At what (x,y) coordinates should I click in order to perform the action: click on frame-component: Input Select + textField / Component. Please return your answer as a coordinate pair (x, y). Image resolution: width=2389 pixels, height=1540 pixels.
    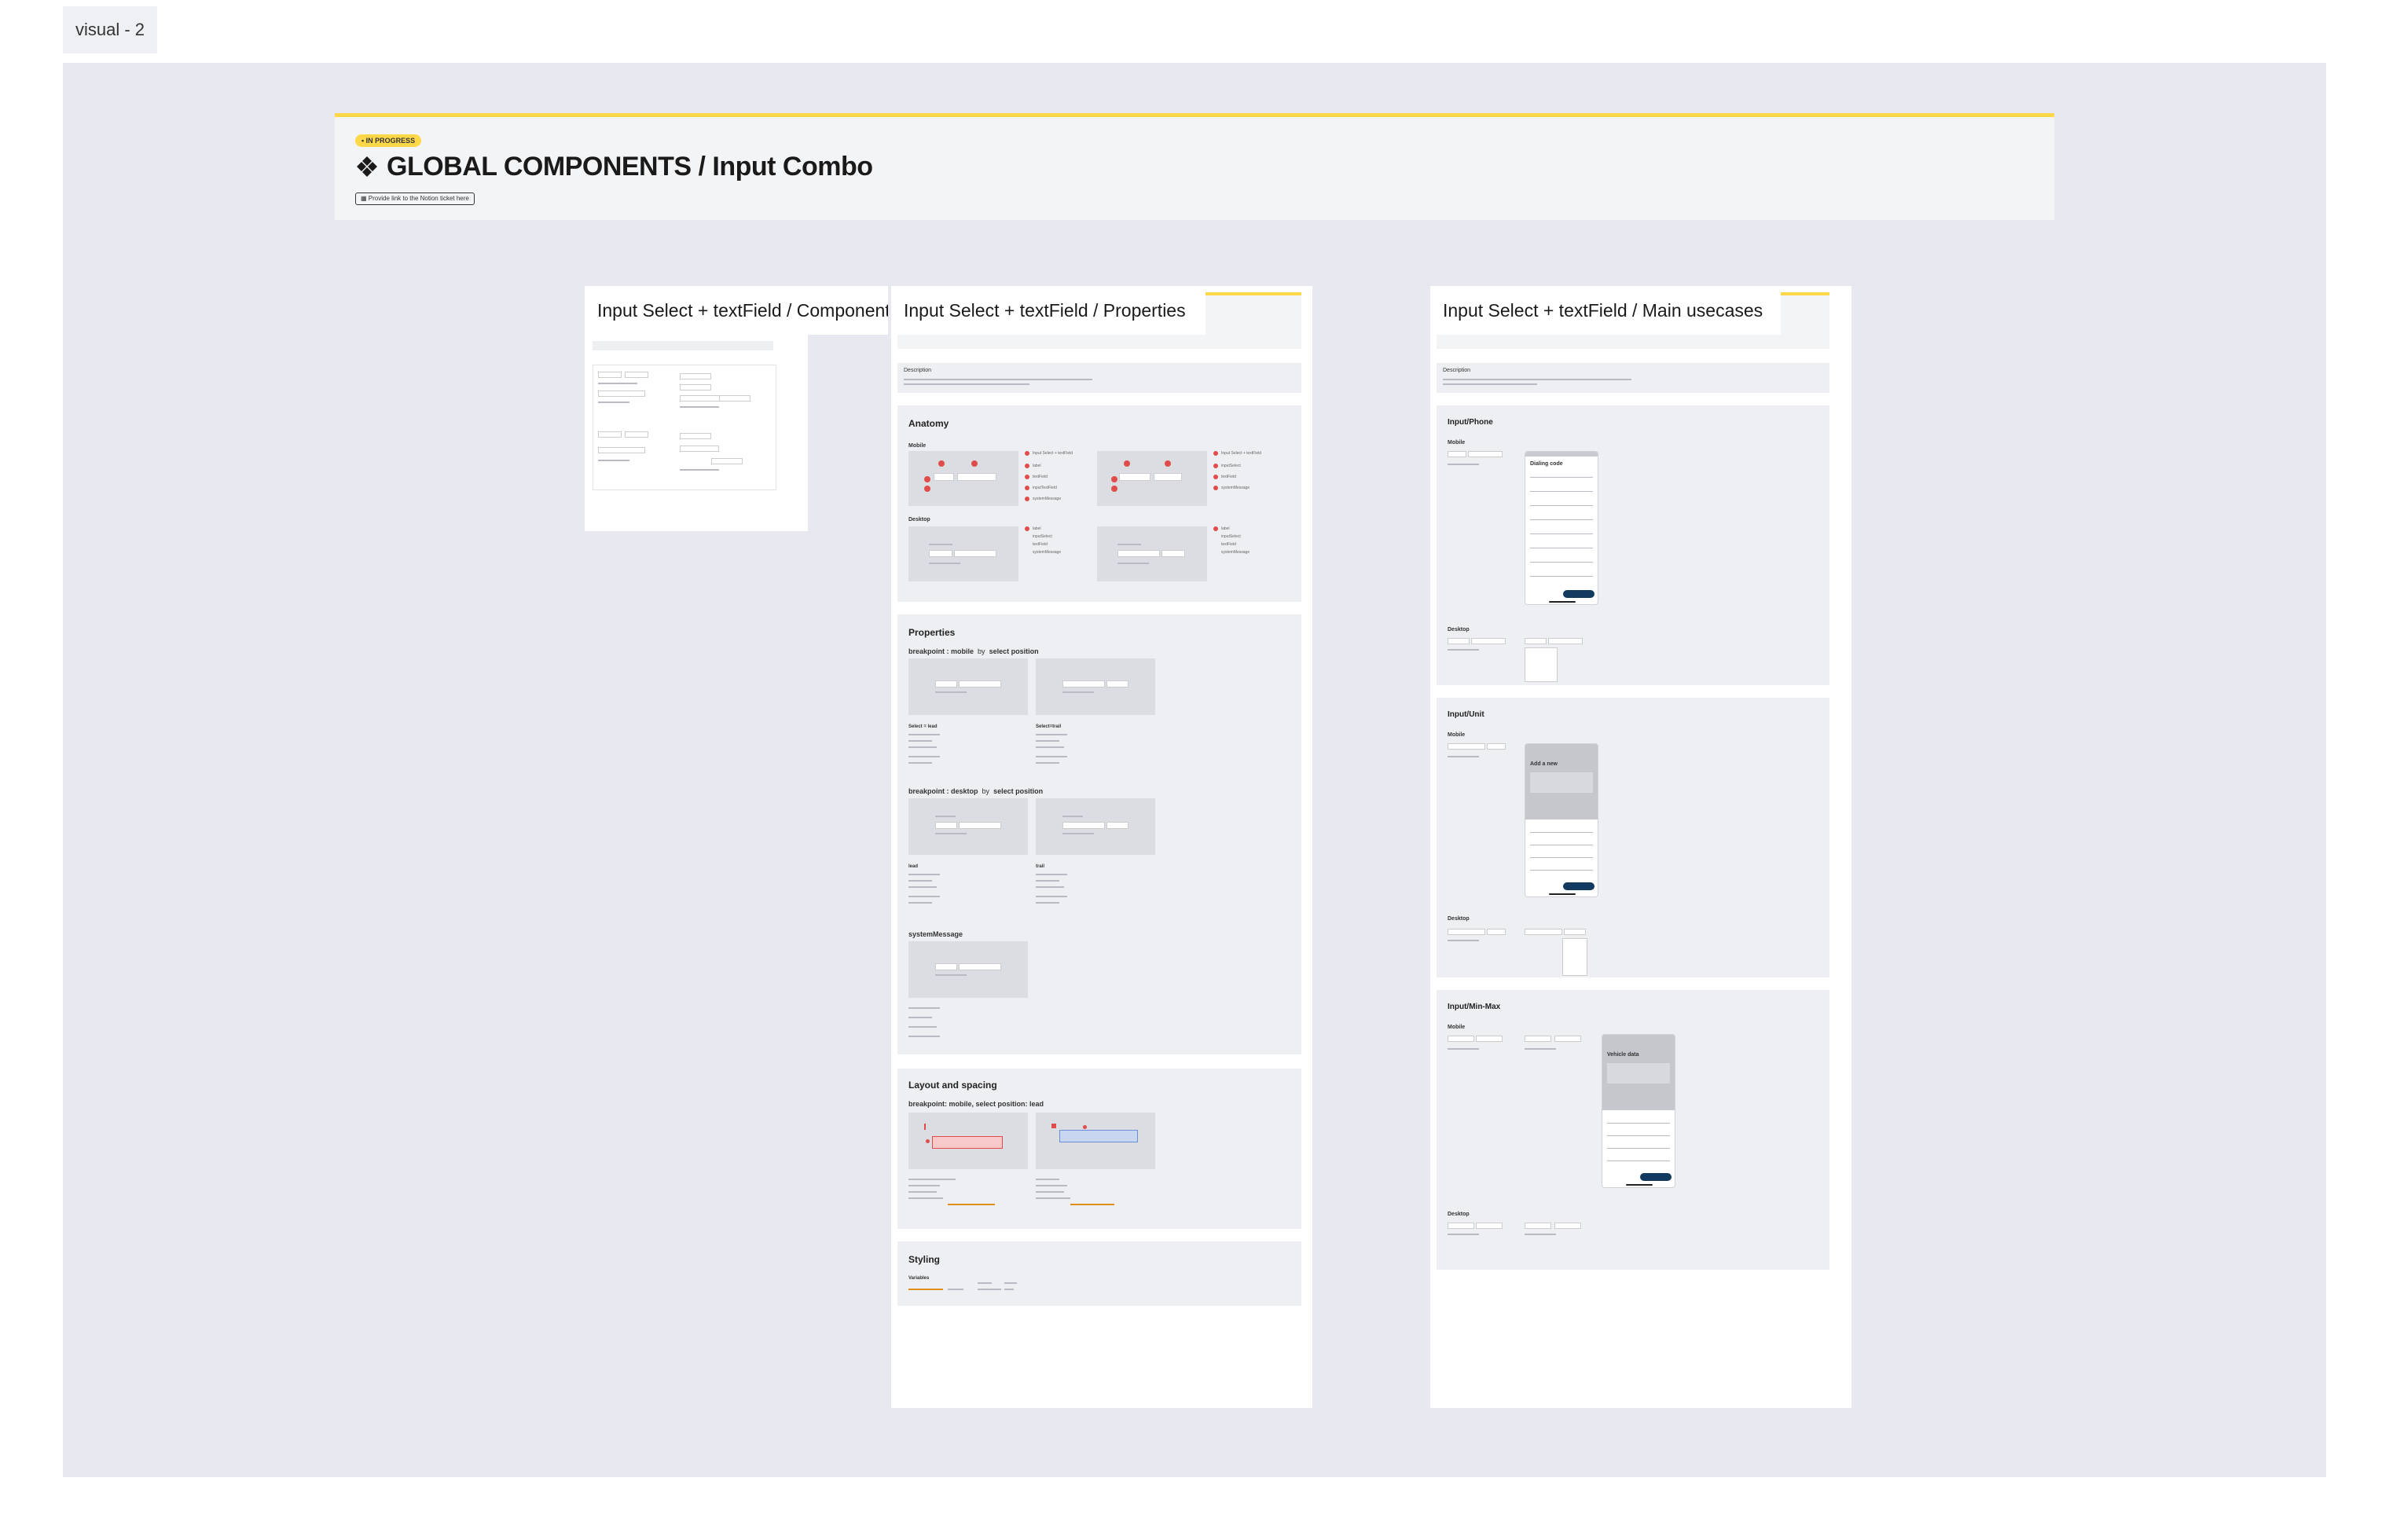
    Looking at the image, I should click on (737, 408).